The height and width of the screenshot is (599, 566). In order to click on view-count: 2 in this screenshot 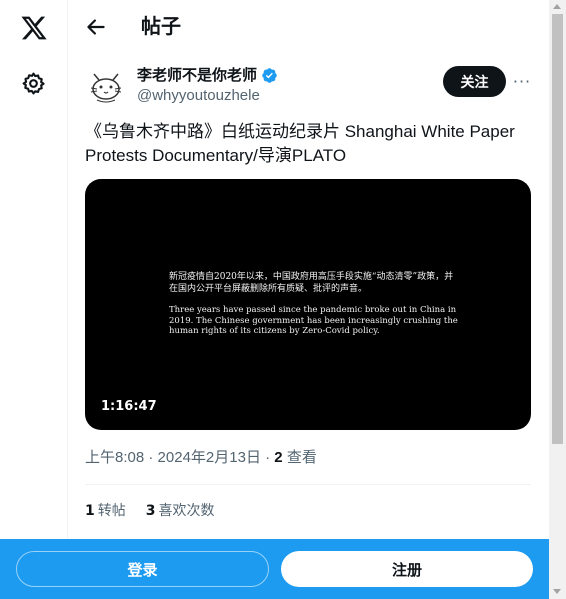, I will do `click(278, 457)`.